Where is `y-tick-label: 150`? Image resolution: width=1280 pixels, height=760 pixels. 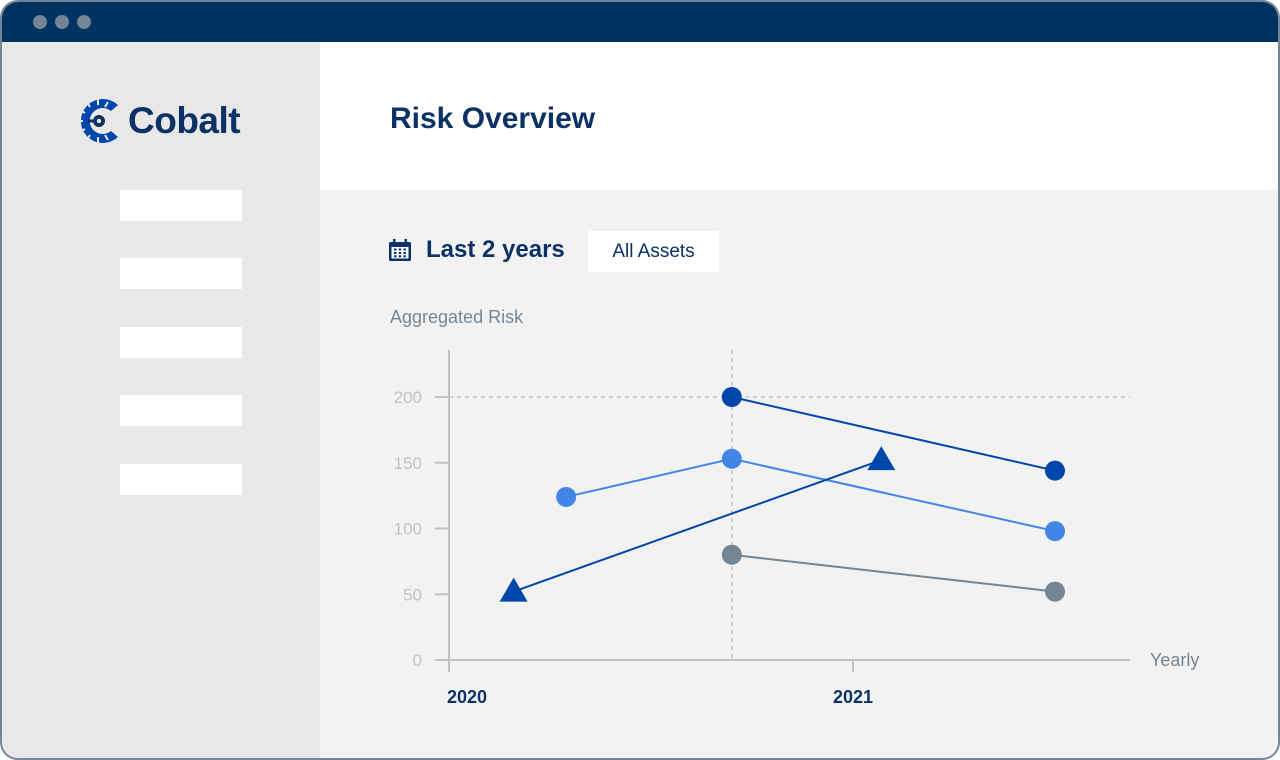
y-tick-label: 150 is located at coordinates (408, 463).